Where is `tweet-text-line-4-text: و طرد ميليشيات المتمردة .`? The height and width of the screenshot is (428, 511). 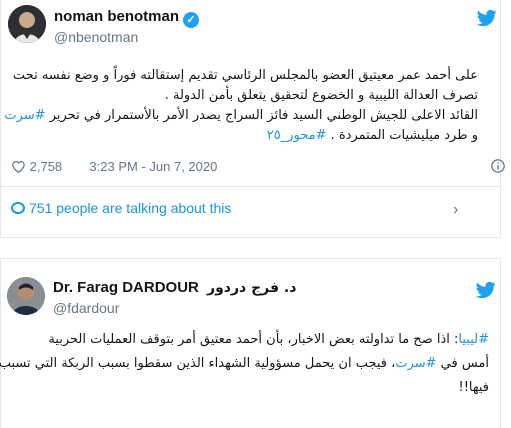 tweet-text-line-4-text: و طرد ميليشيات المتمردة . is located at coordinates (404, 135).